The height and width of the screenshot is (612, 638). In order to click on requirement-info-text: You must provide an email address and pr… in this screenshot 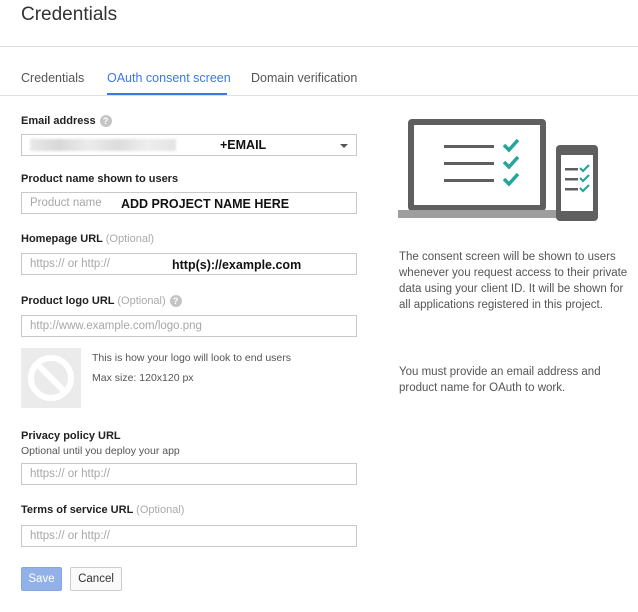, I will do `click(500, 380)`.